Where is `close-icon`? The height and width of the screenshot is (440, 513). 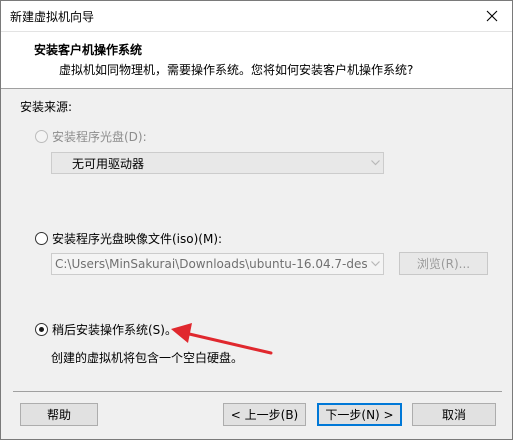
close-icon is located at coordinates (492, 16).